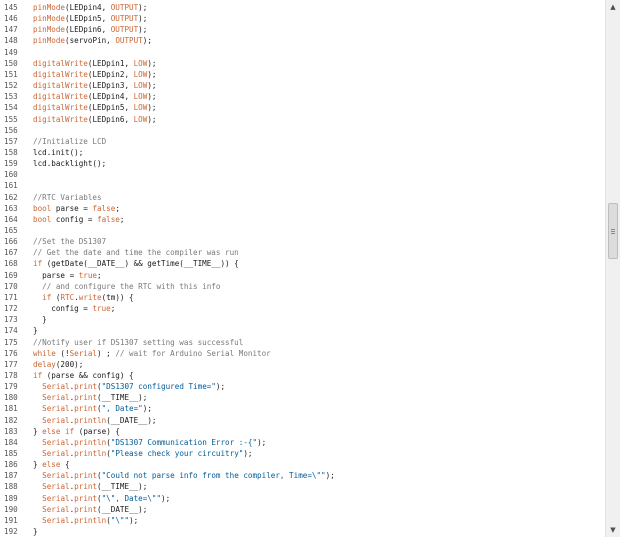 The image size is (620, 537). I want to click on code-text: digitalWrite(LEDpin5, LOW);, so click(94, 107).